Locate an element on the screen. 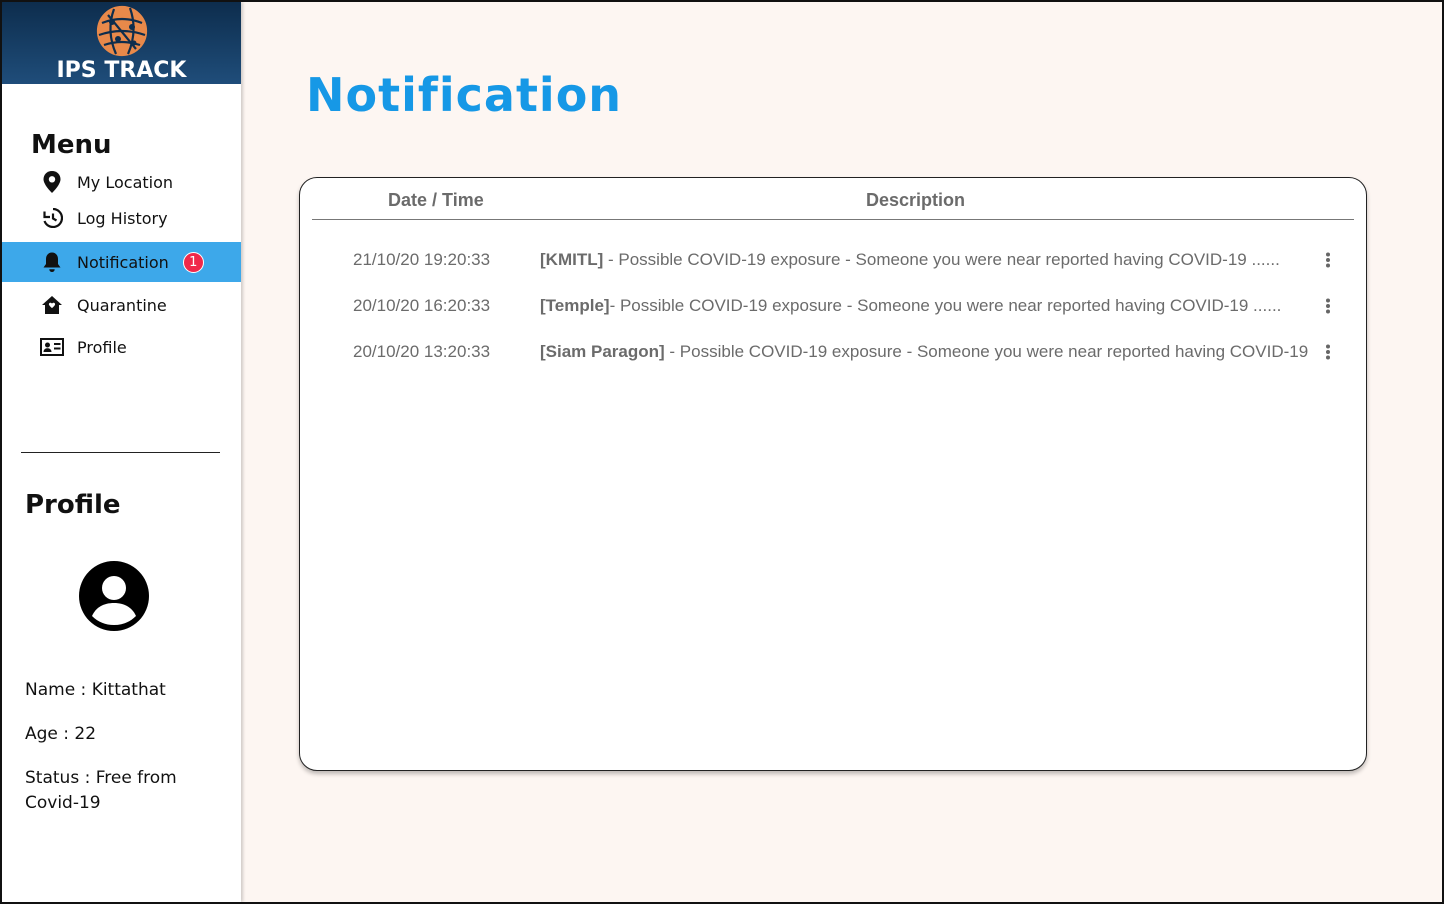  sidebar-item-label: Quarantine is located at coordinates (122, 305).